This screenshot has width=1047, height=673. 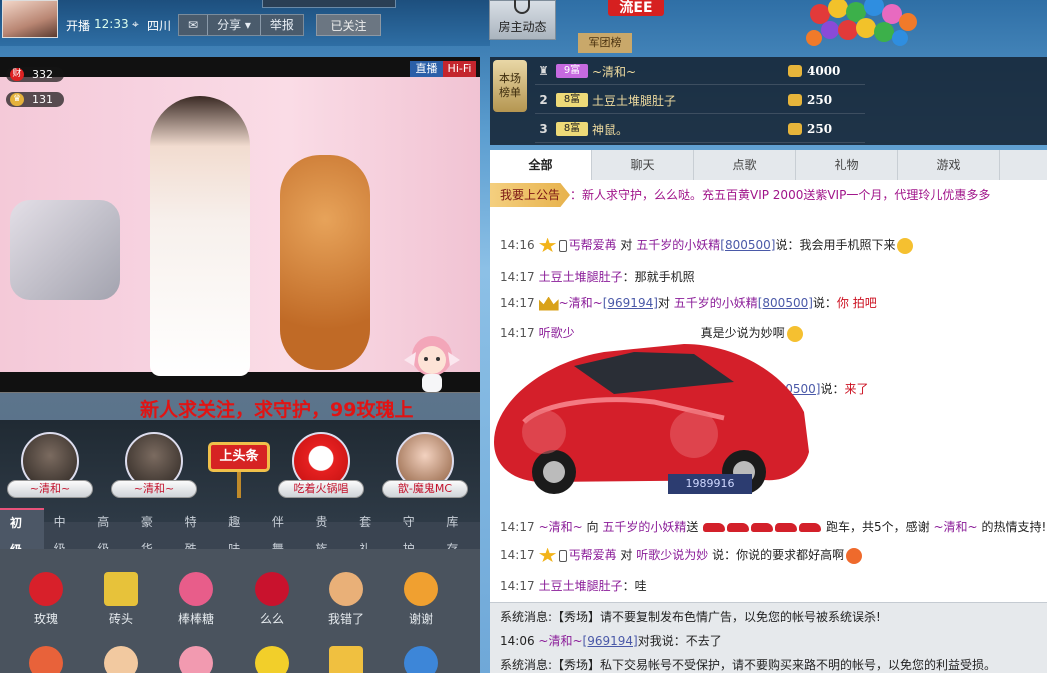 I want to click on thanks-cat-icon, so click(x=421, y=589).